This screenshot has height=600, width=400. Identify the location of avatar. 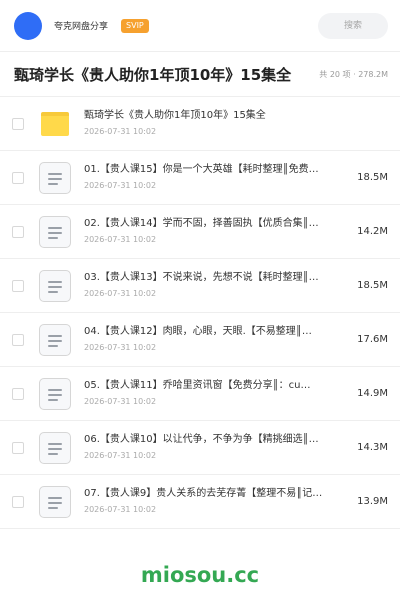
(28, 25).